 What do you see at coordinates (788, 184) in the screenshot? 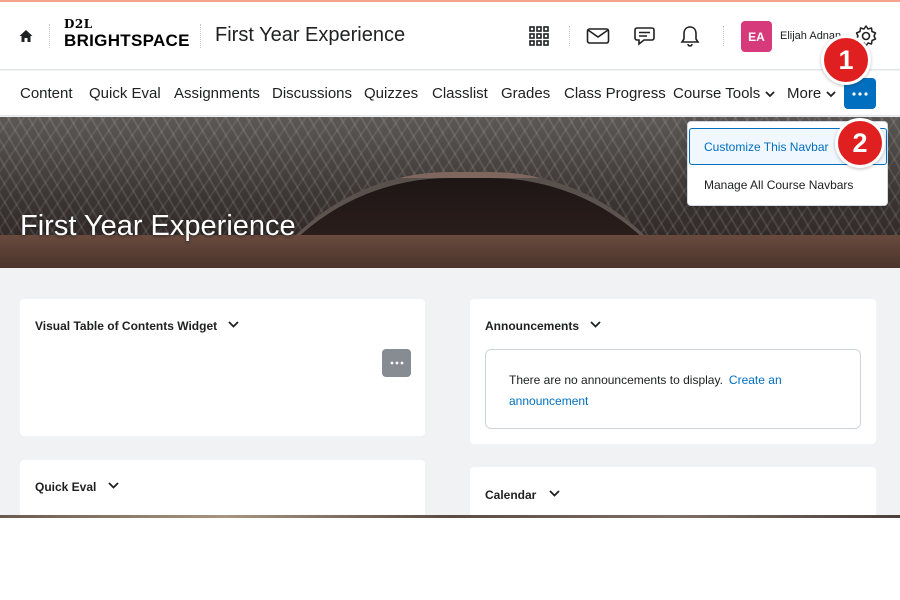
I see `manage-navbars-menu-item: Manage All Course Navbars` at bounding box center [788, 184].